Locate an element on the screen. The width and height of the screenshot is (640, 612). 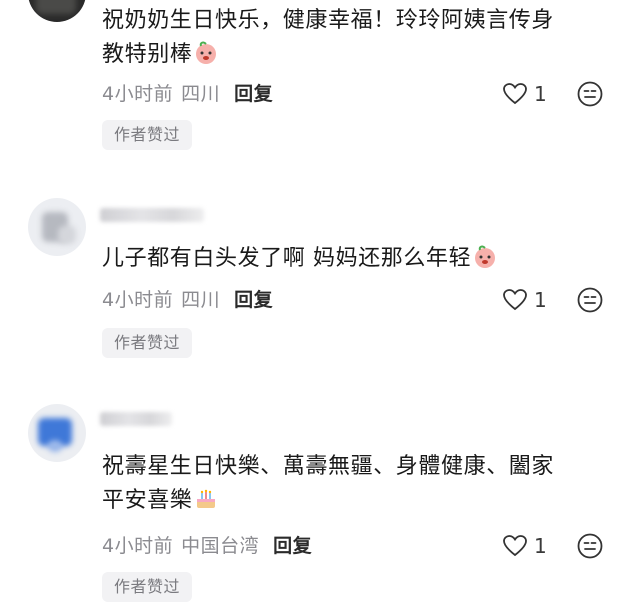
comment-text: 儿子都有白头发了啊 妈妈还那么年轻 is located at coordinates (357, 259).